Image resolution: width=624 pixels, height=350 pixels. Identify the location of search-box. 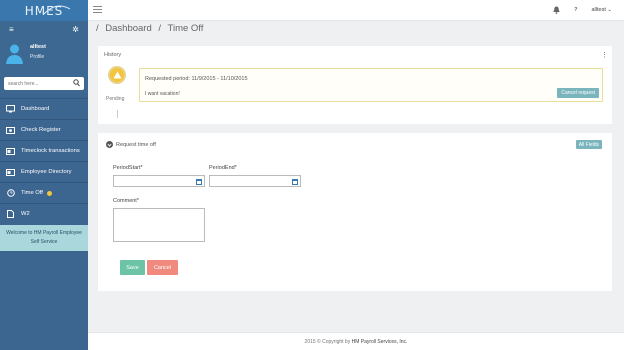
(44, 83).